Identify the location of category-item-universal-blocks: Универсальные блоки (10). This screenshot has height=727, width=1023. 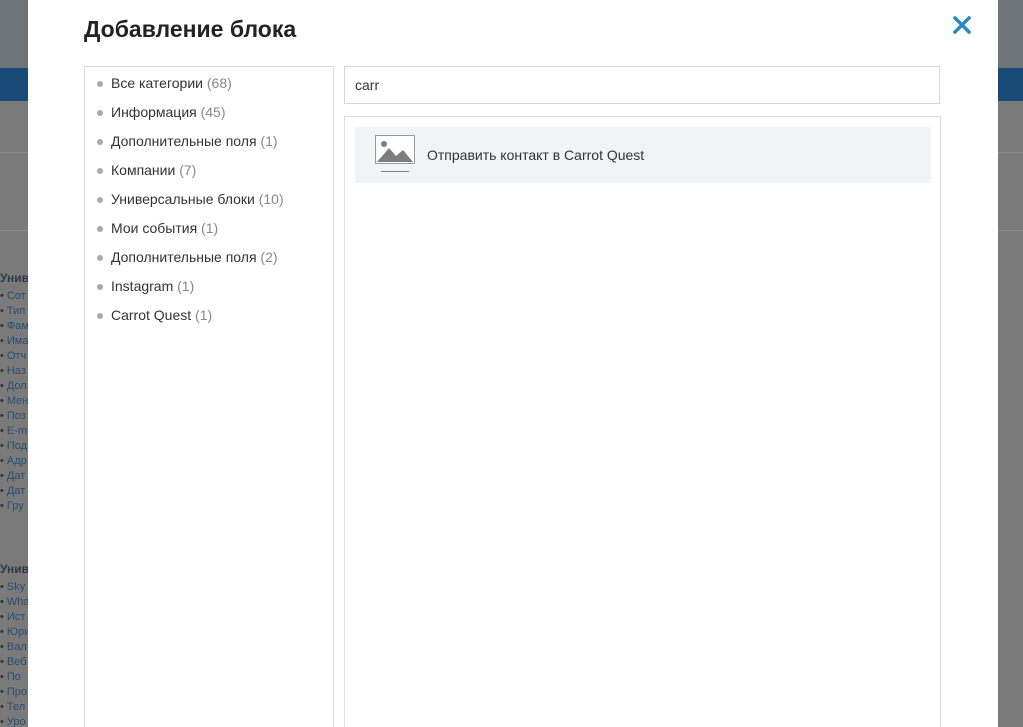
(209, 203).